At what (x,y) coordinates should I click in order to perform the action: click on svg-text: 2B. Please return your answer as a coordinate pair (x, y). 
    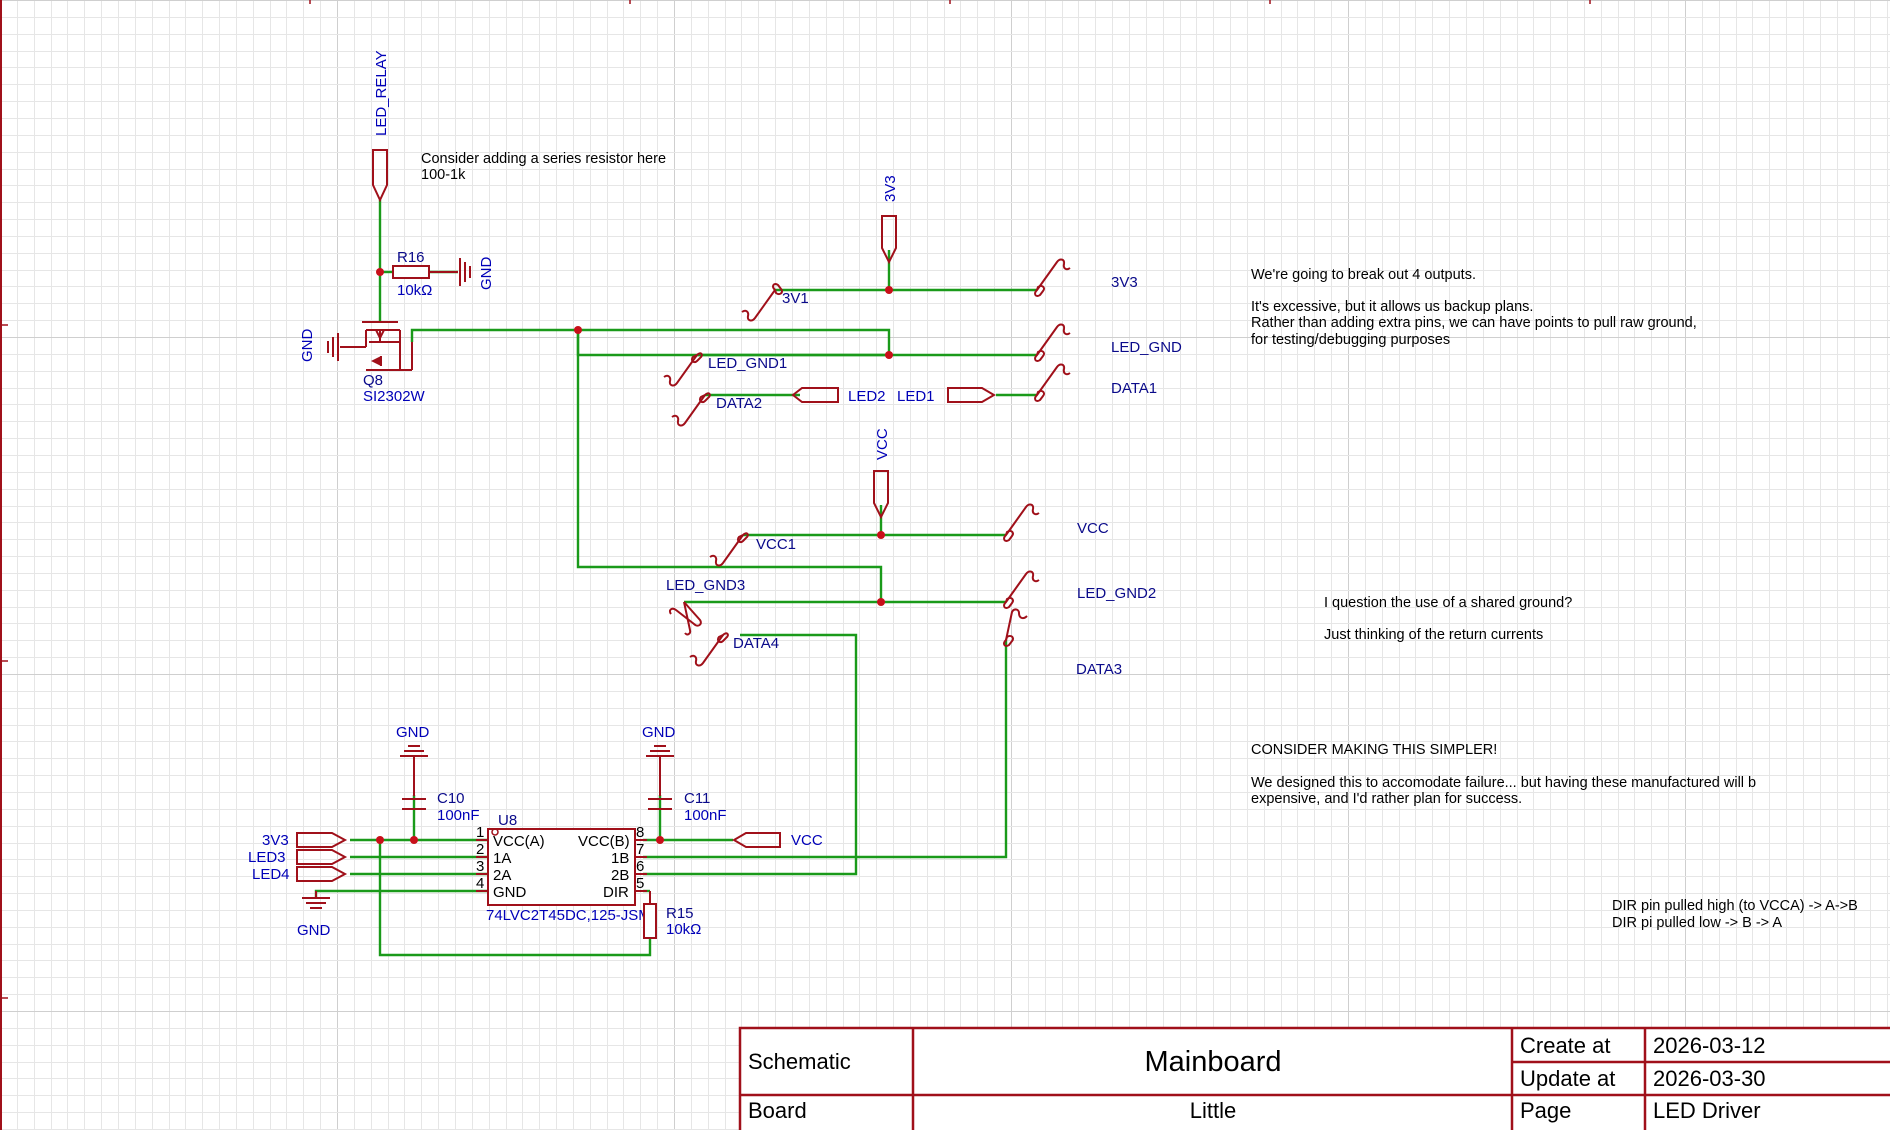
    Looking at the image, I should click on (620, 875).